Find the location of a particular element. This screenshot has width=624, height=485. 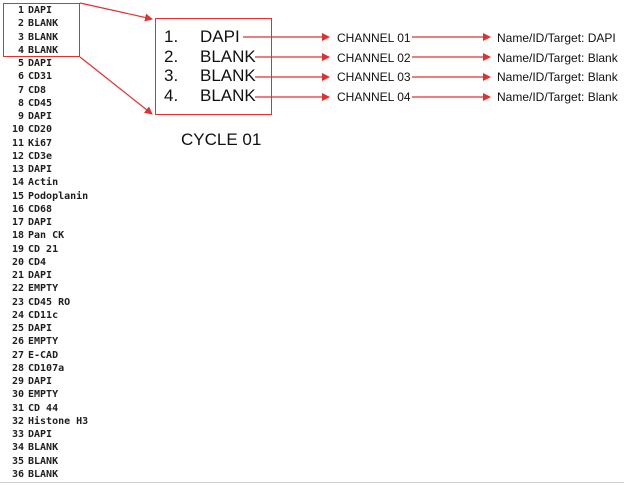

bottom-divider is located at coordinates (312, 482).